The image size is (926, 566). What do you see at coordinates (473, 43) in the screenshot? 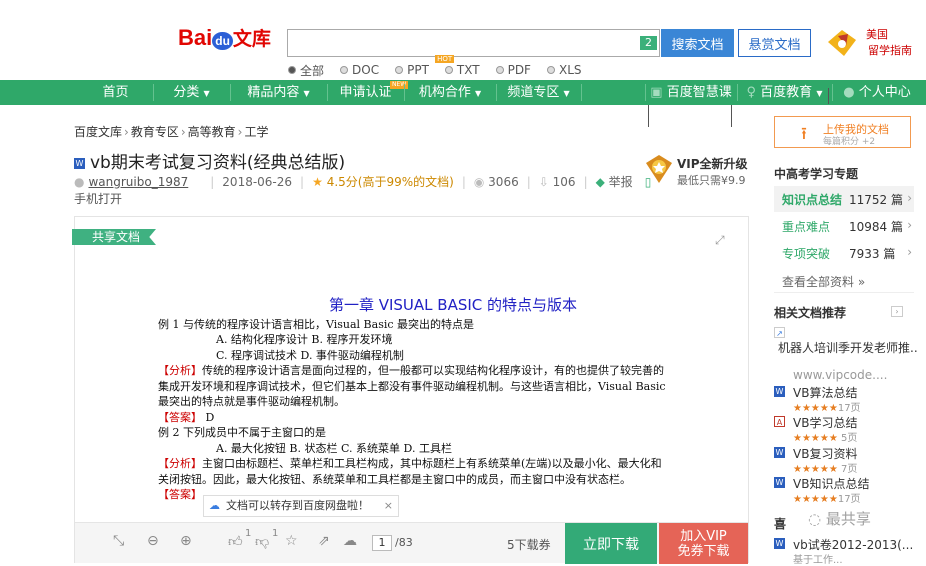
I see `search-input` at bounding box center [473, 43].